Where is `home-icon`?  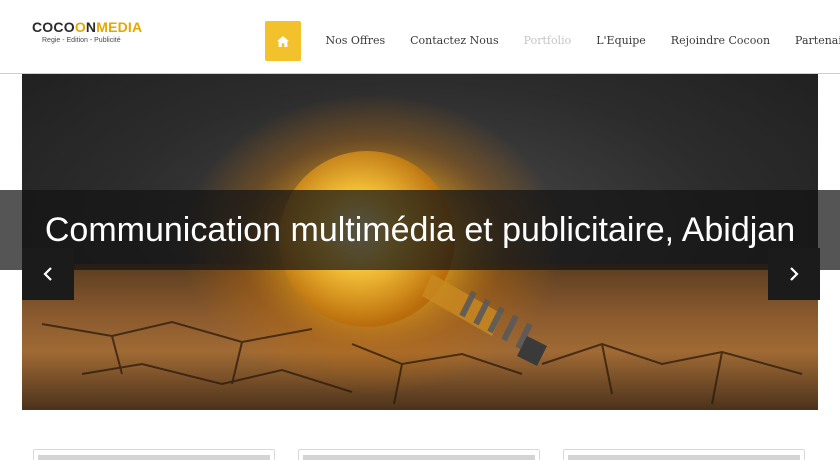
home-icon is located at coordinates (283, 41).